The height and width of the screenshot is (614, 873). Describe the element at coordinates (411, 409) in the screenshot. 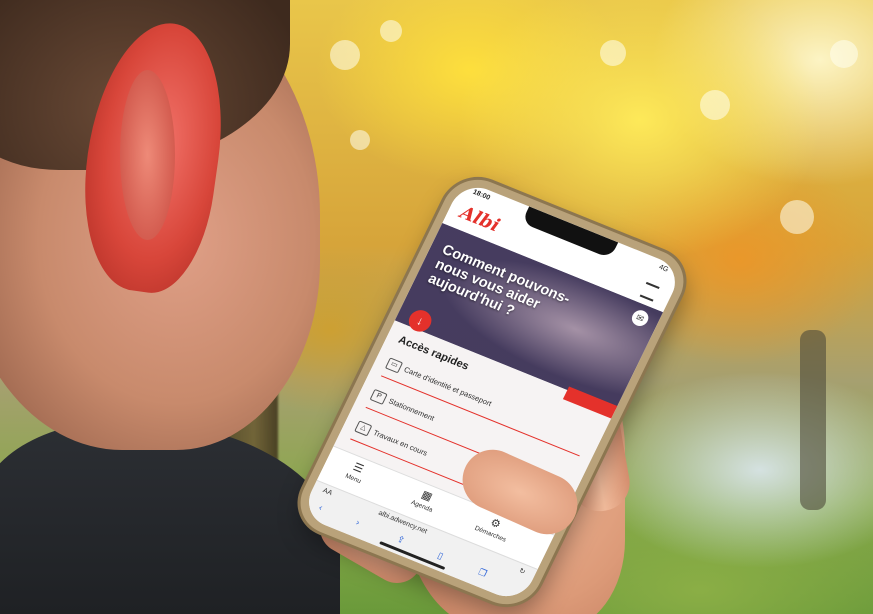

I see `quick-access-label: Stationnement` at that location.